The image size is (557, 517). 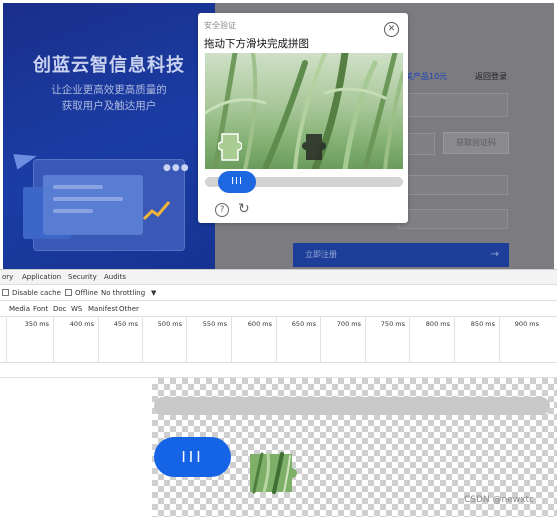 What do you see at coordinates (129, 309) in the screenshot?
I see `filter-other: Other` at bounding box center [129, 309].